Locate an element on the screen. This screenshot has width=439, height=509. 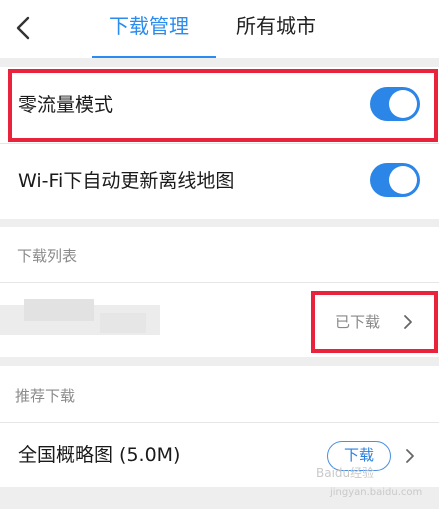
watermark-text: Baidu经验 is located at coordinates (345, 473).